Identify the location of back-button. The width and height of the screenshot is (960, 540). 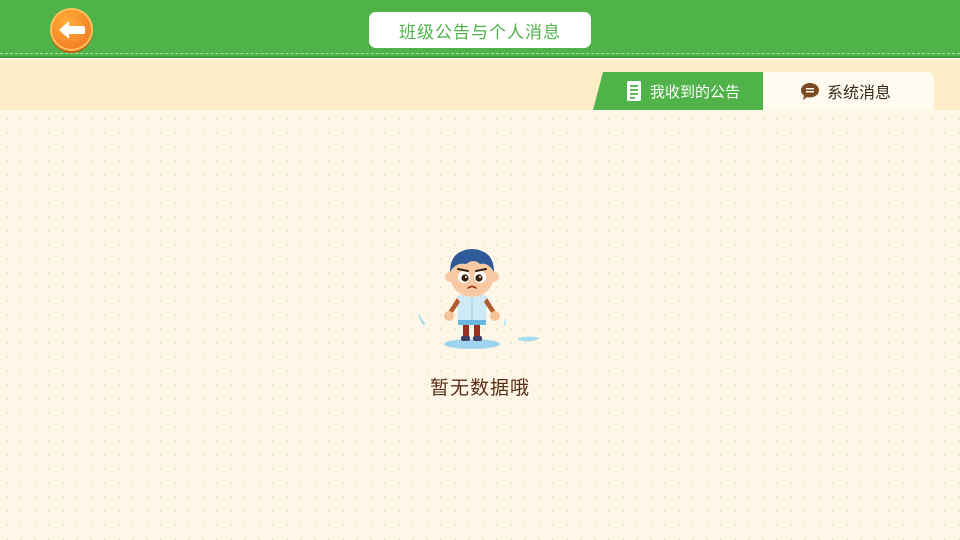
(71, 29).